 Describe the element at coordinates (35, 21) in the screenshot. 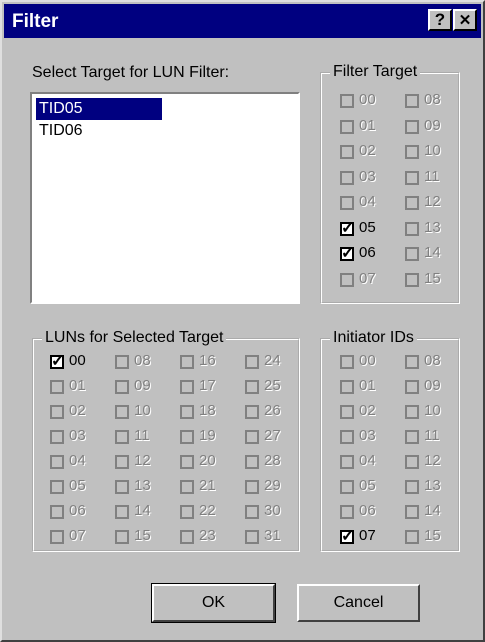

I see `window-title: Filter` at that location.